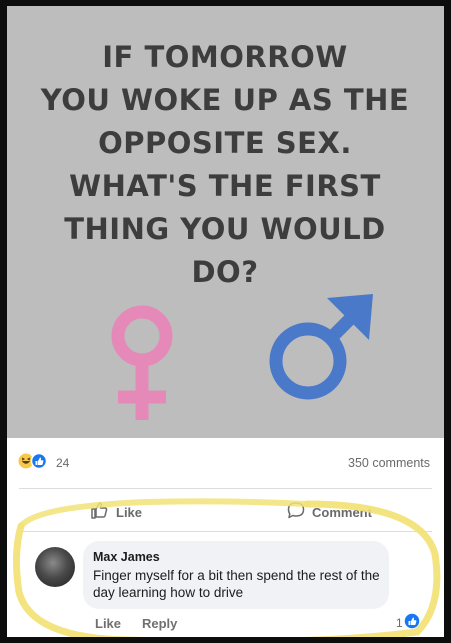 Image resolution: width=451 pixels, height=643 pixels. Describe the element at coordinates (108, 623) in the screenshot. I see `comment-like-link: Like` at that location.